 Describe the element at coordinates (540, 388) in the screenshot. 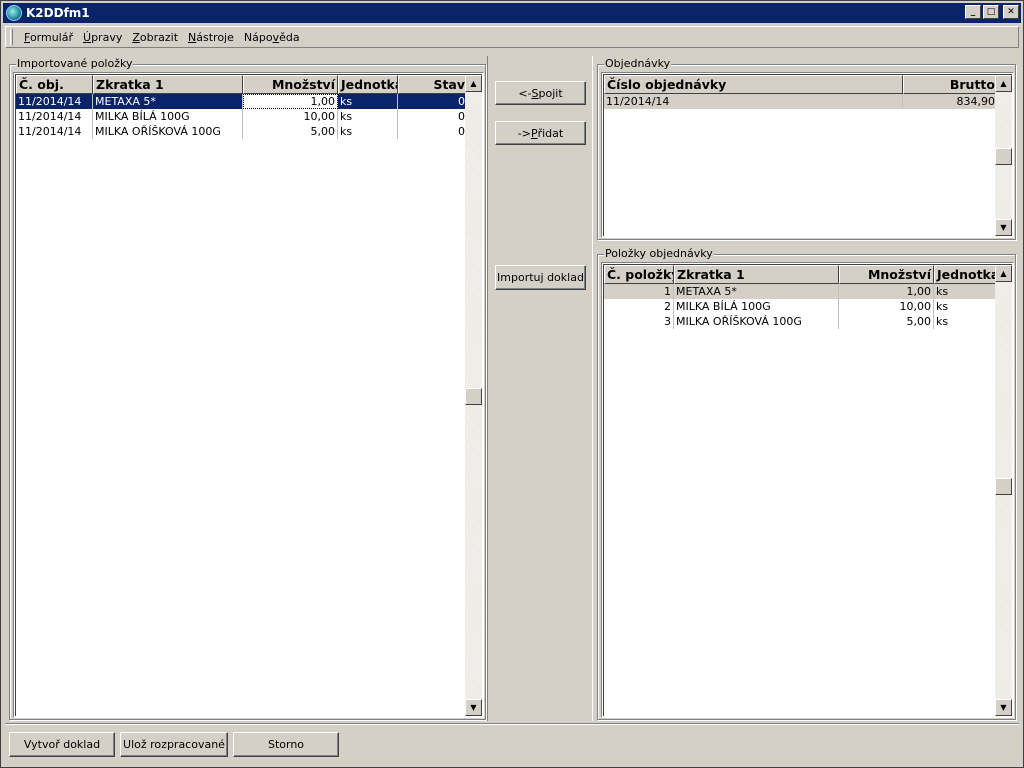

I see `action-panel` at that location.